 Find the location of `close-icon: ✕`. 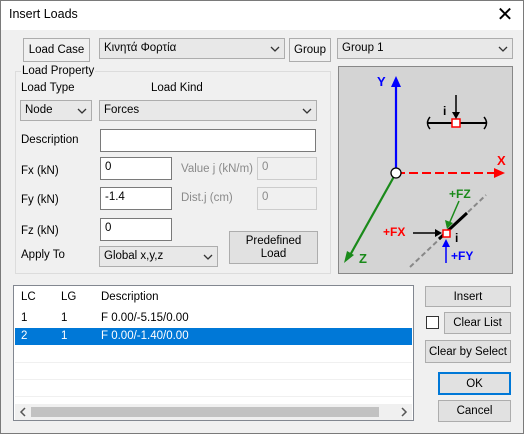

close-icon: ✕ is located at coordinates (505, 15).